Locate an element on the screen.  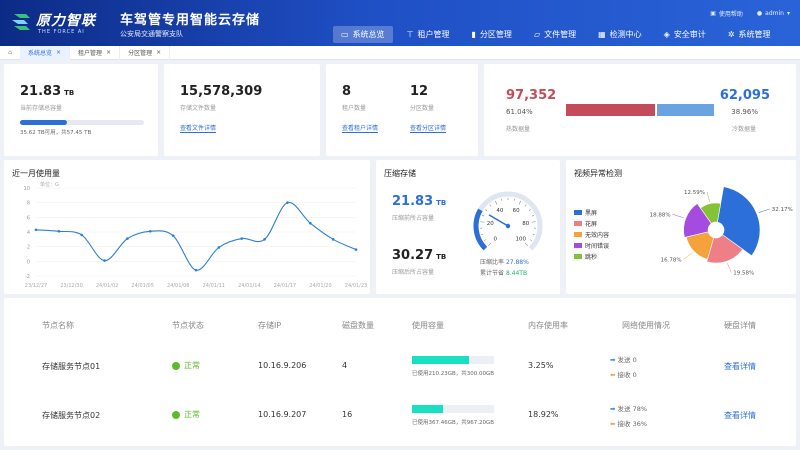
col-mem: 内存使用率 is located at coordinates (548, 325).